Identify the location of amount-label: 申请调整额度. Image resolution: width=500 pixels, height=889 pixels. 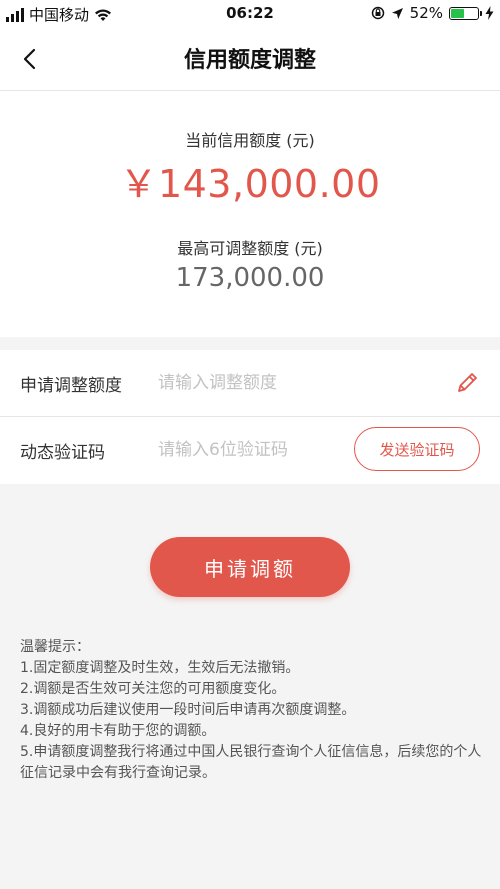
(71, 386).